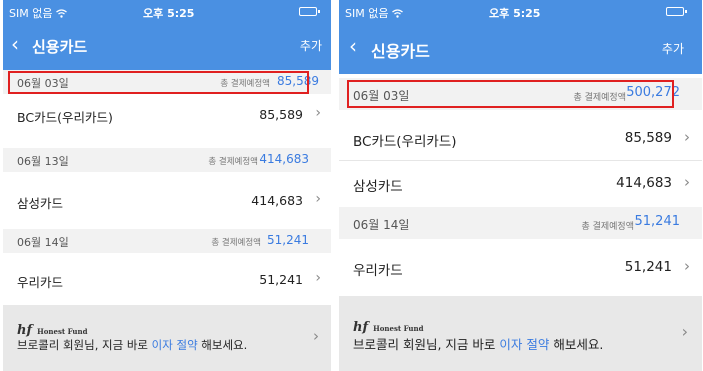  Describe the element at coordinates (284, 159) in the screenshot. I see `total-amount: 414,683` at that location.